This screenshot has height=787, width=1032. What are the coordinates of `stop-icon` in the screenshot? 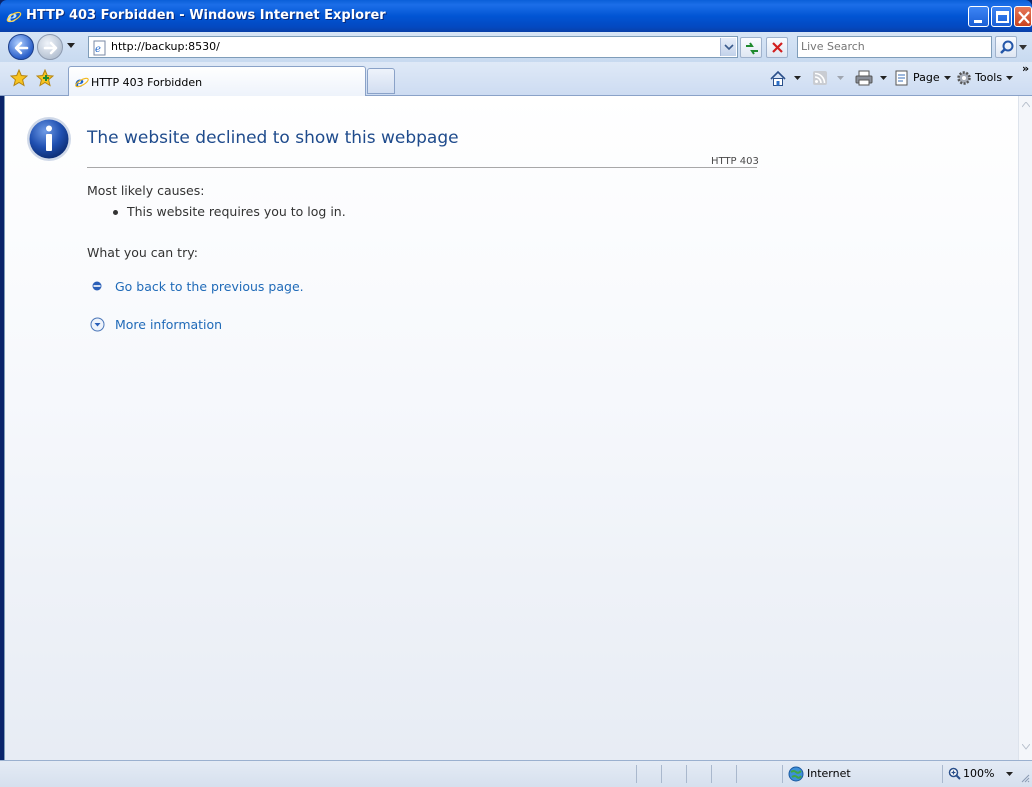 It's located at (777, 47).